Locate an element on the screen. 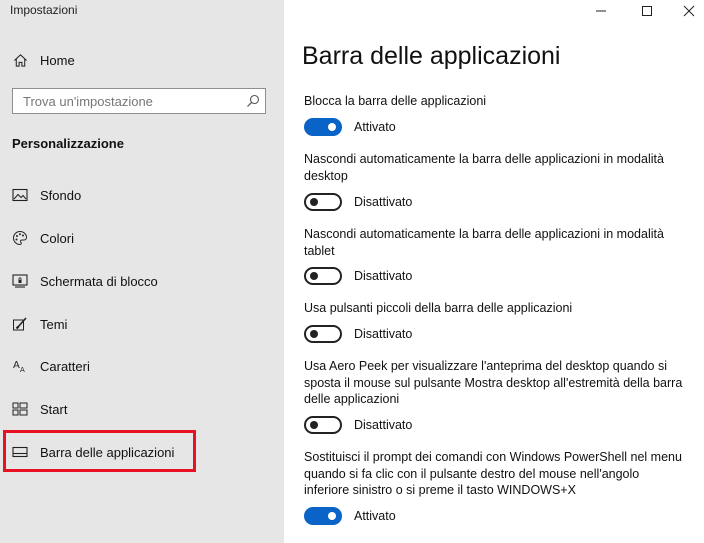 The width and height of the screenshot is (704, 543). home-icon is located at coordinates (20, 60).